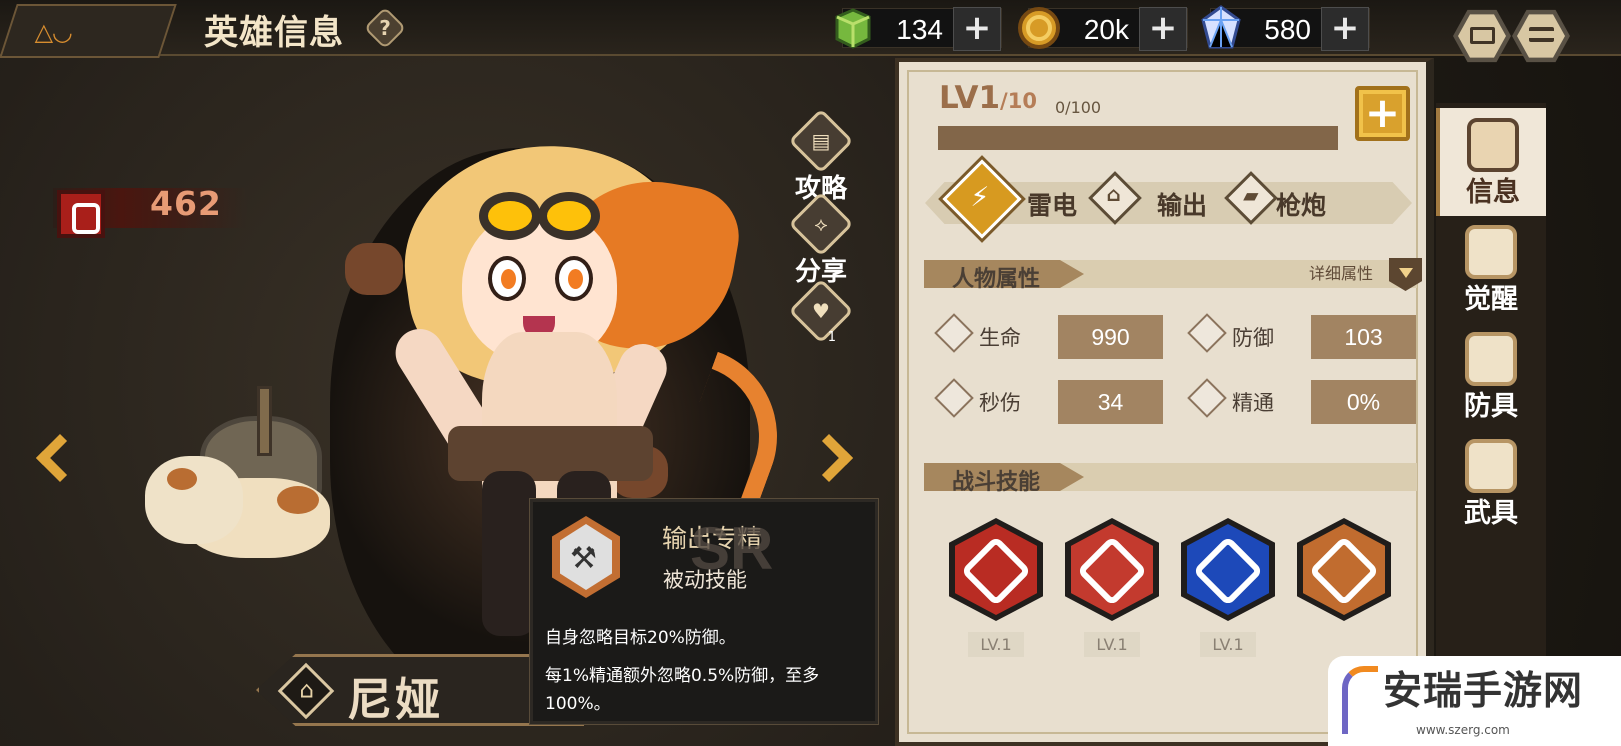  I want to click on mastery-icon, so click(1207, 398).